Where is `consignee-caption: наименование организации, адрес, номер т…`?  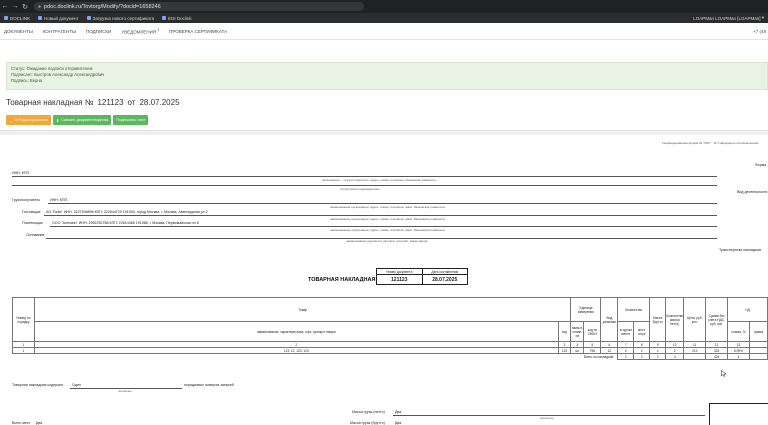
consignee-caption: наименование организации, адрес, номер т… is located at coordinates (387, 207).